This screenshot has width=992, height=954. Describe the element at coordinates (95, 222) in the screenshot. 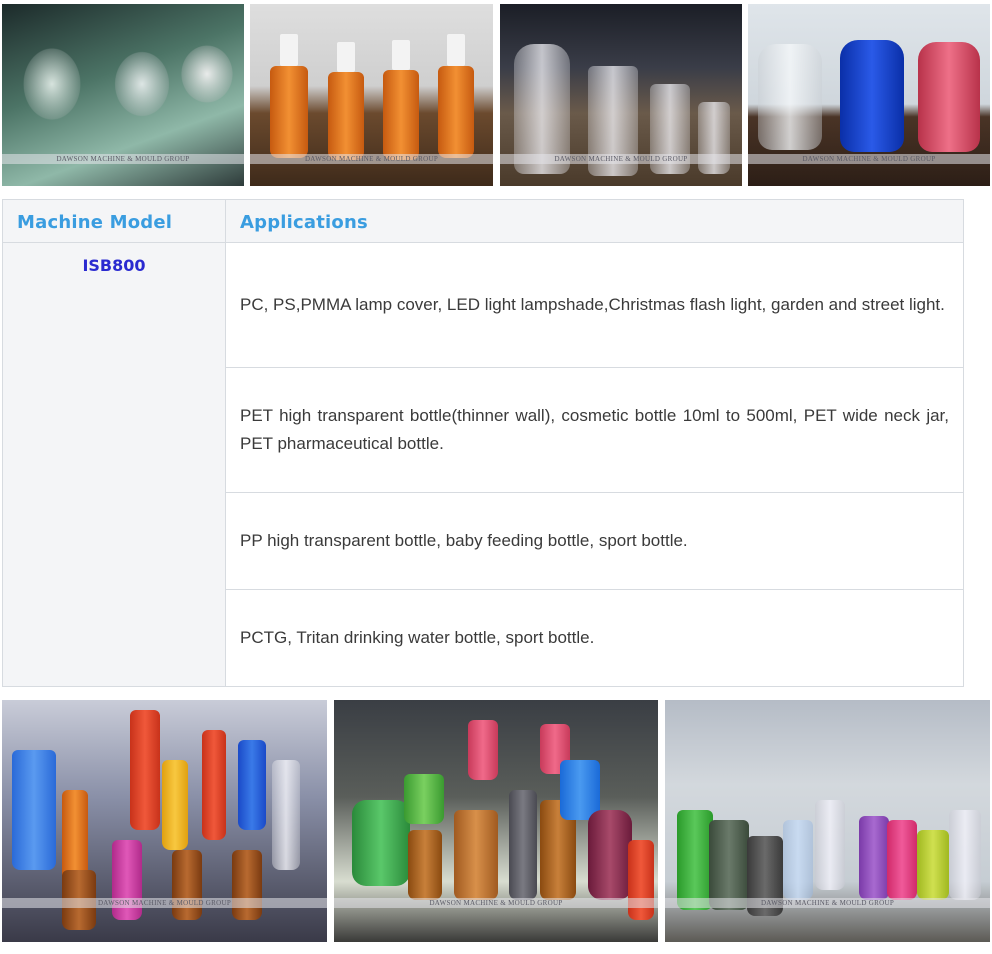

I see `header-machine-model-label: Machine Model` at that location.